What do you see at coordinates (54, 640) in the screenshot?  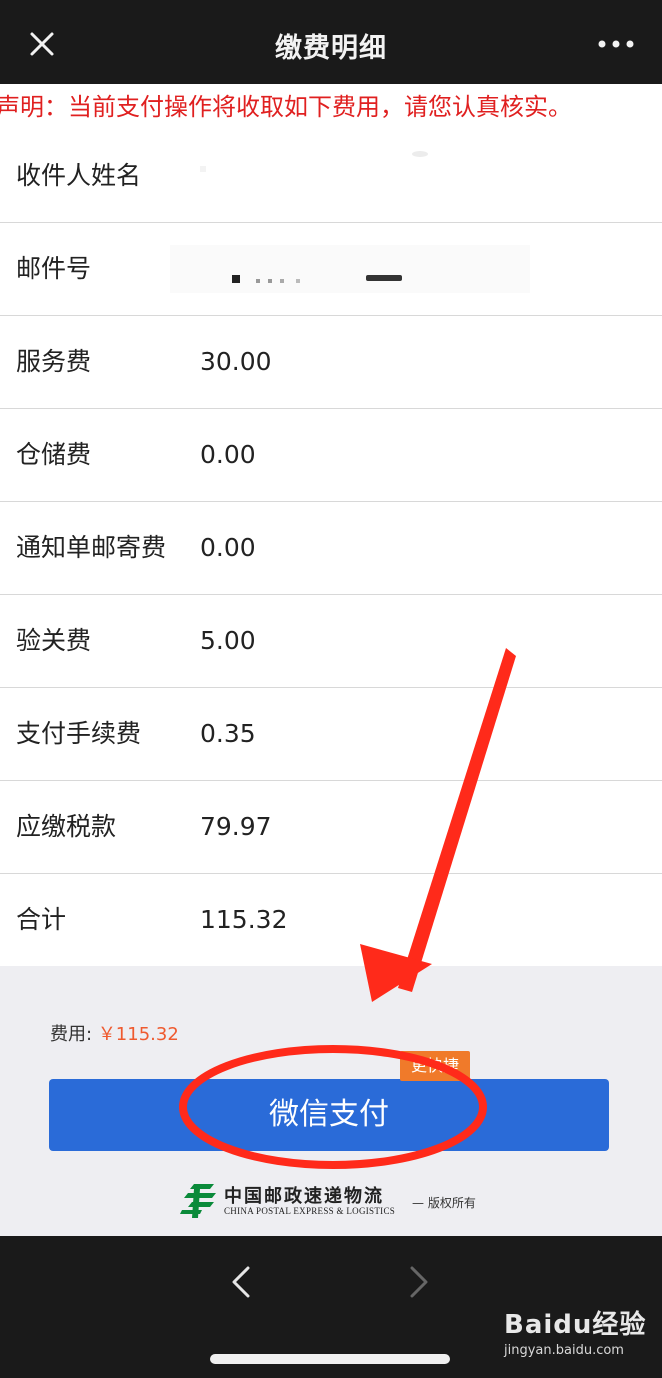 I see `row-label: 验关费` at bounding box center [54, 640].